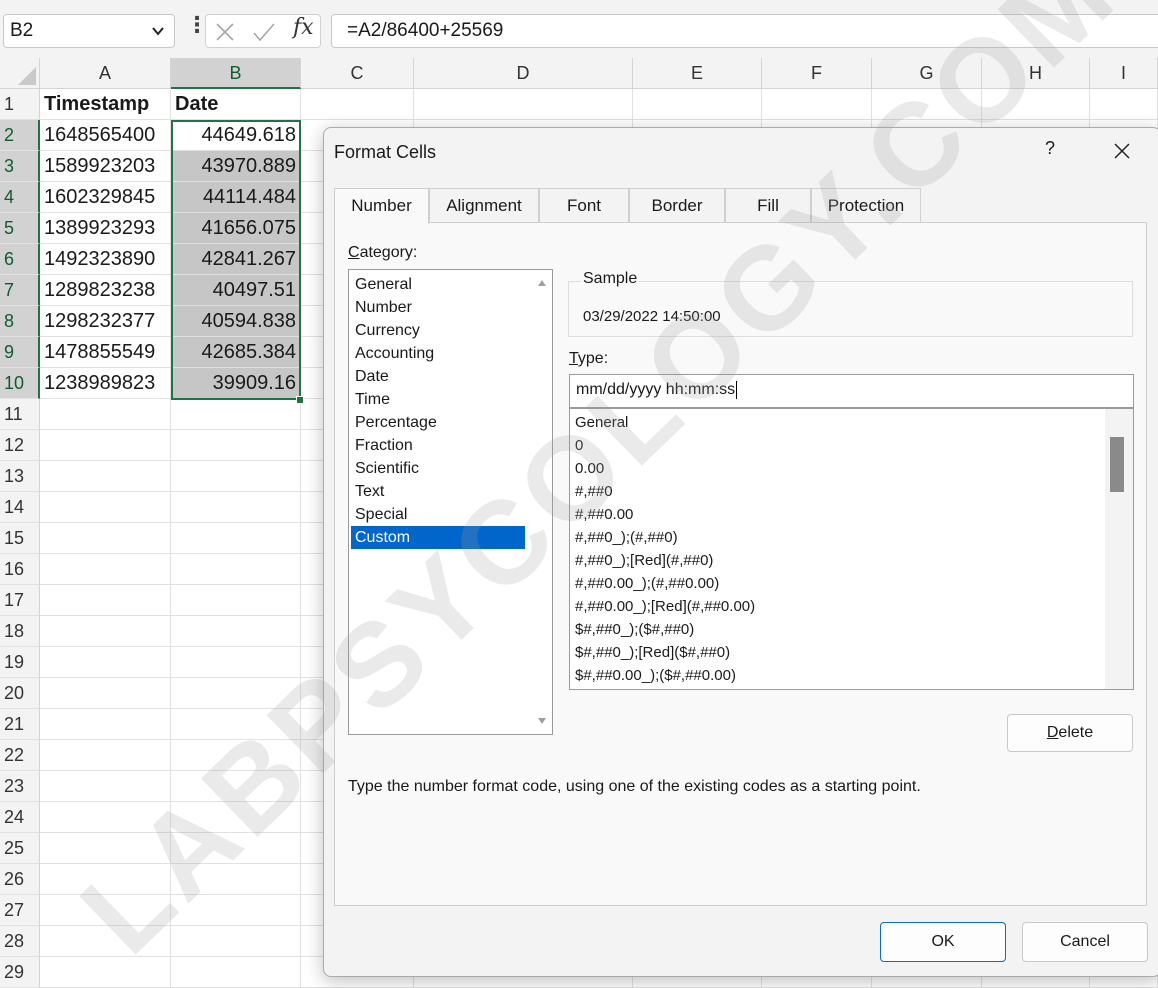 The image size is (1158, 988). Describe the element at coordinates (105, 693) in the screenshot. I see `cell-a20` at that location.